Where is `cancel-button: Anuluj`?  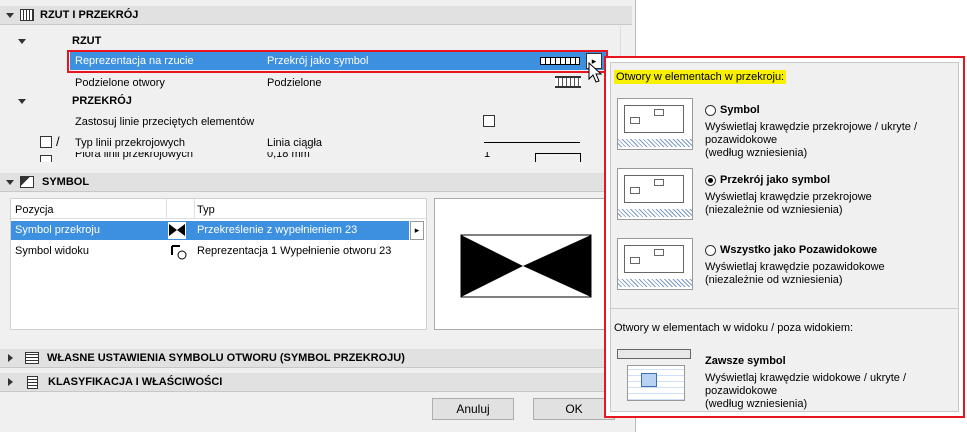 cancel-button: Anuluj is located at coordinates (473, 409).